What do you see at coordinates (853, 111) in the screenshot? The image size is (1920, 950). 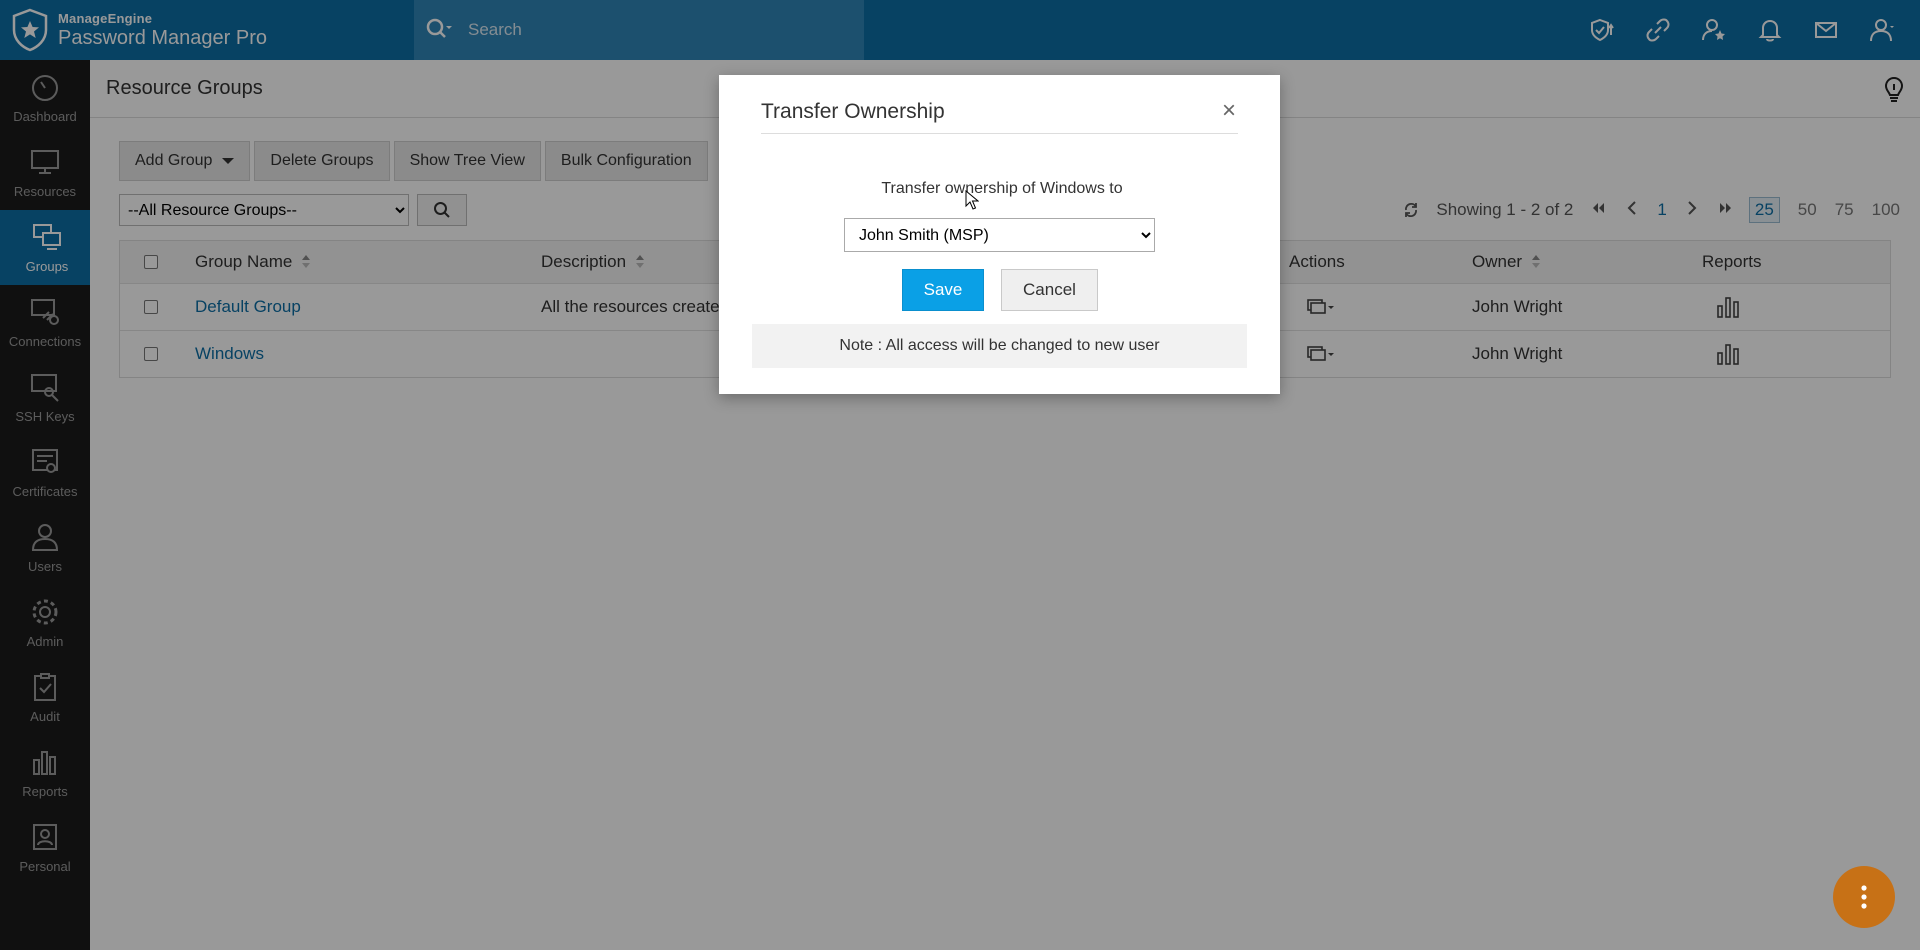 I see `dialog-title: Transfer Ownership` at bounding box center [853, 111].